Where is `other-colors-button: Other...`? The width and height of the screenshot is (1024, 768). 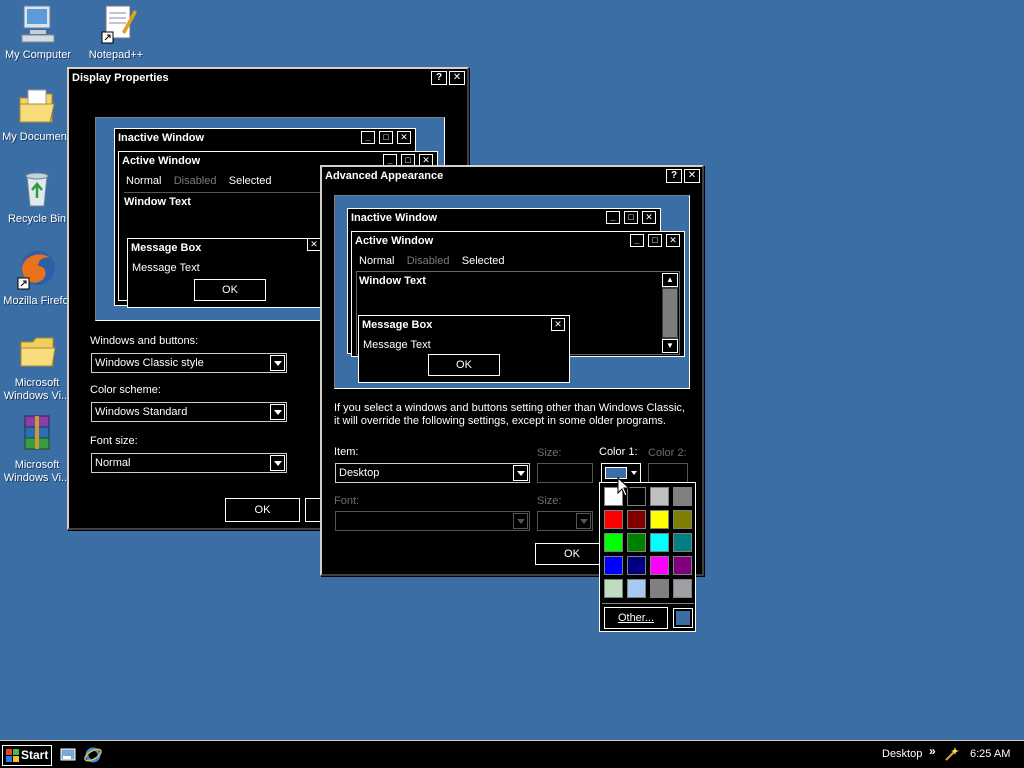 other-colors-button: Other... is located at coordinates (636, 618).